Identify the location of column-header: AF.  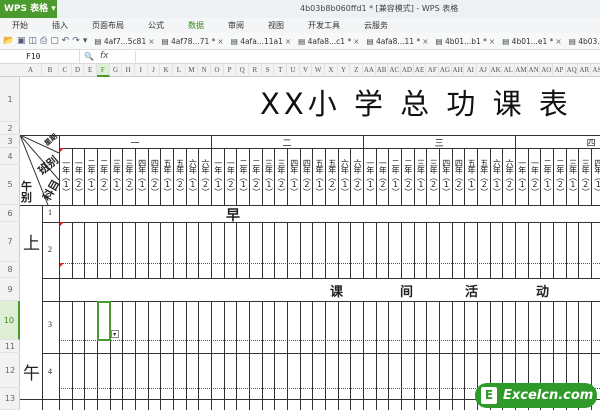
(433, 70).